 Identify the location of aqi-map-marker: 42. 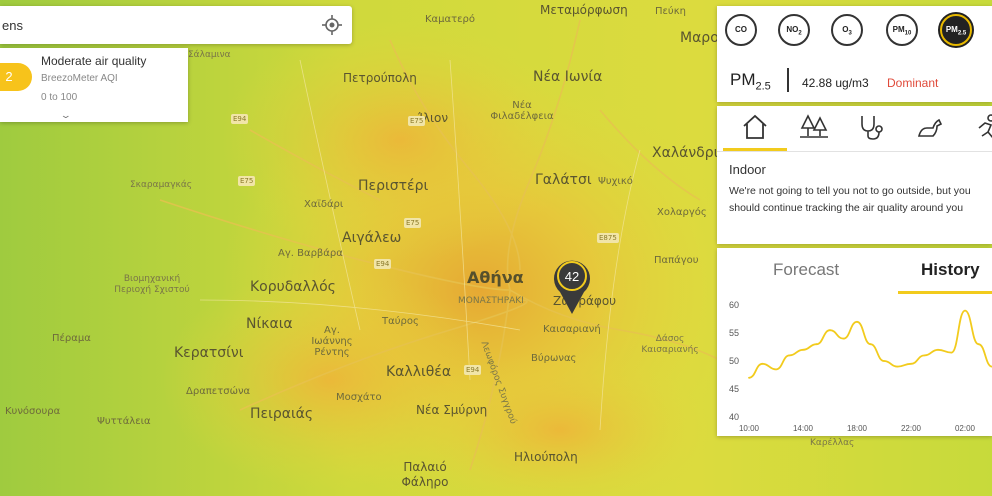
(572, 286).